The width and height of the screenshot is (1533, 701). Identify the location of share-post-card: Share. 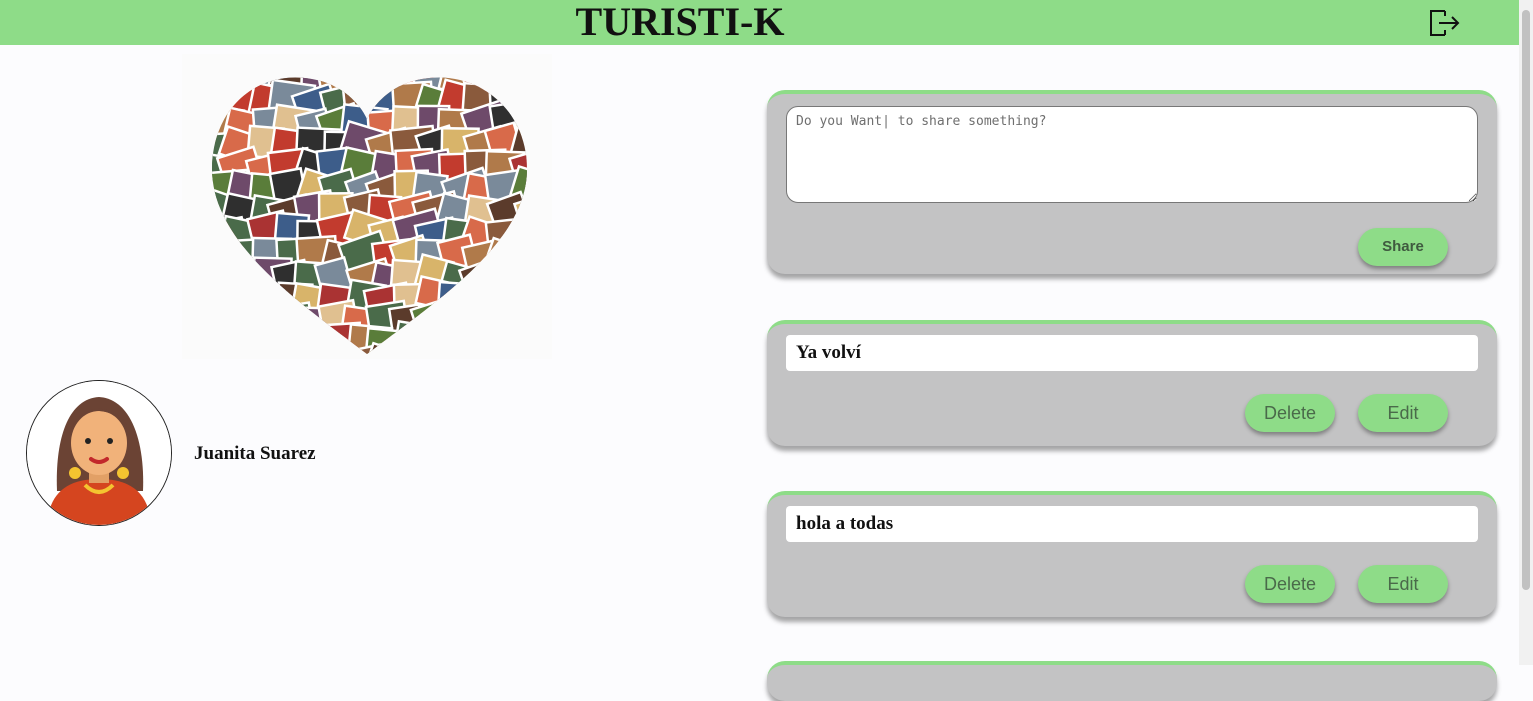
(1132, 182).